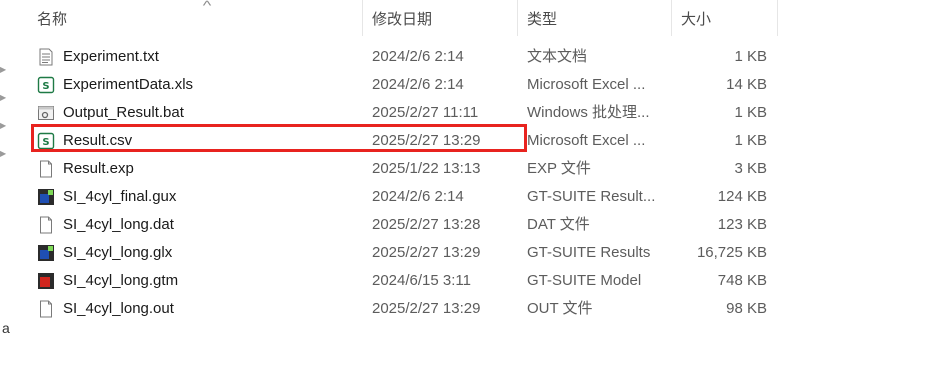 This screenshot has height=378, width=947. Describe the element at coordinates (473, 18) in the screenshot. I see `column-header-row: ^ 名称 修改日期 类型 大小` at that location.